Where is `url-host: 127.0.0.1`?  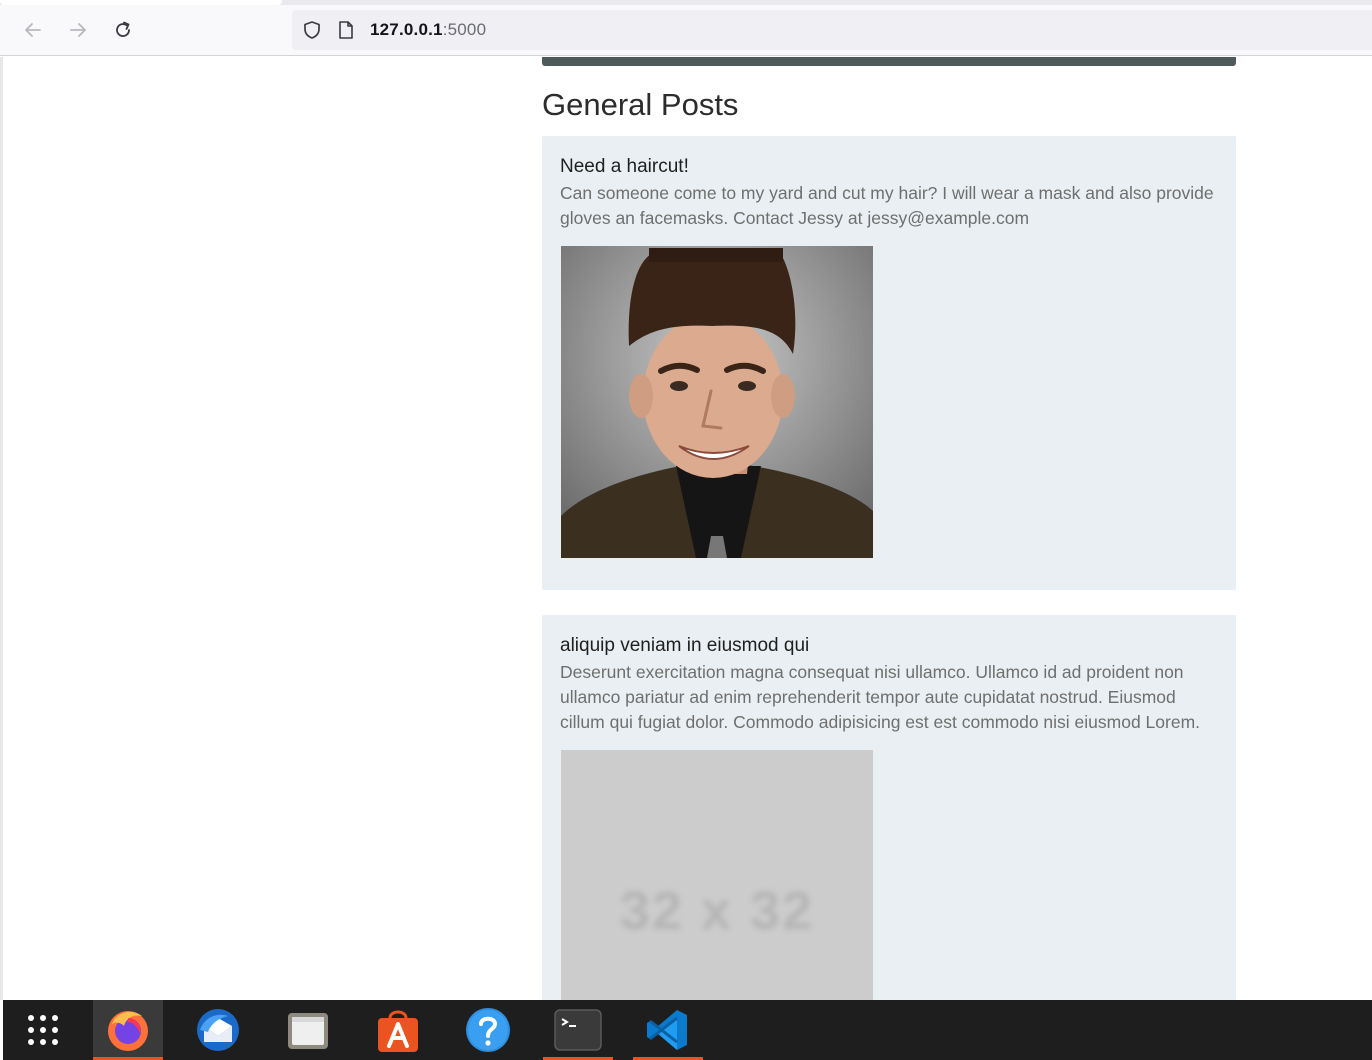 url-host: 127.0.0.1 is located at coordinates (406, 29).